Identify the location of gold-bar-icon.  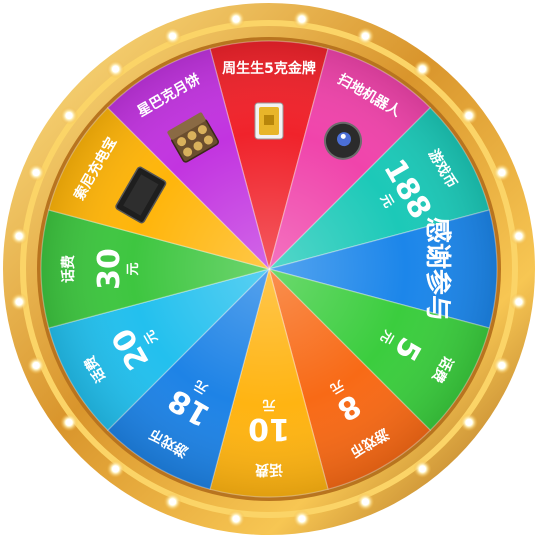
(269, 121).